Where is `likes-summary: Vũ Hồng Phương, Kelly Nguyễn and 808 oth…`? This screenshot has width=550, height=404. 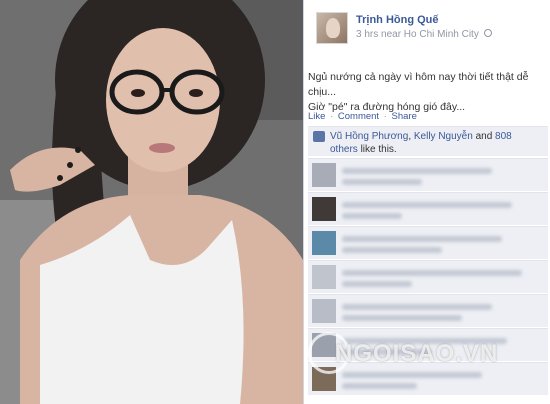 likes-summary: Vũ Hồng Phương, Kelly Nguyễn and 808 oth… is located at coordinates (428, 141).